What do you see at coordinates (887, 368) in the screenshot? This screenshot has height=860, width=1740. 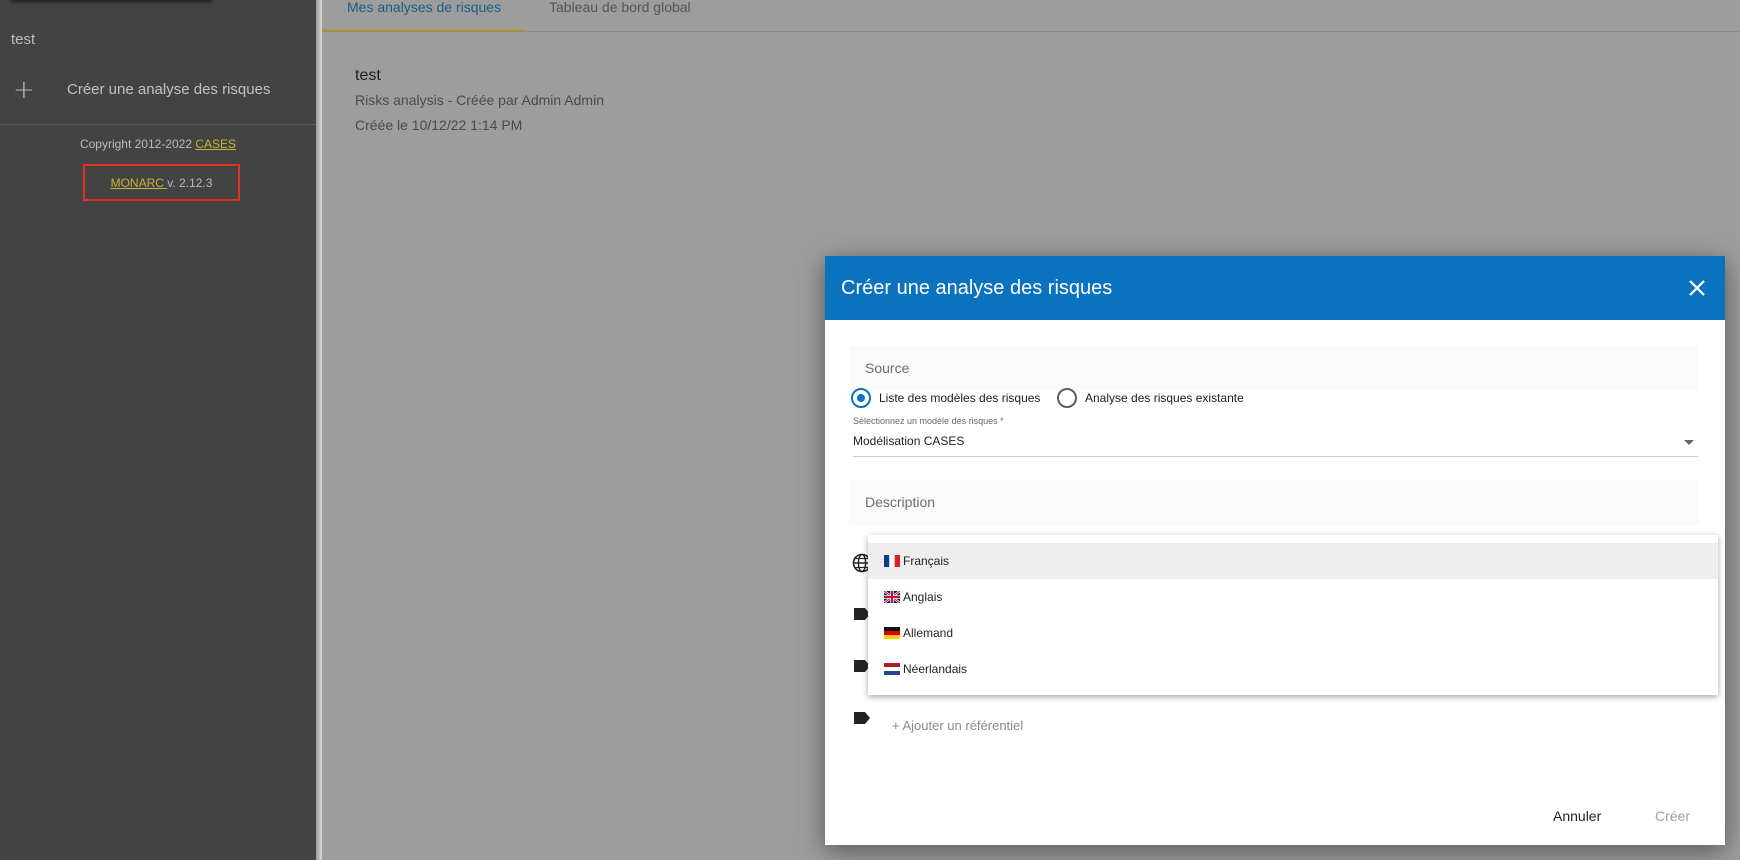 I see `source-title: Source` at bounding box center [887, 368].